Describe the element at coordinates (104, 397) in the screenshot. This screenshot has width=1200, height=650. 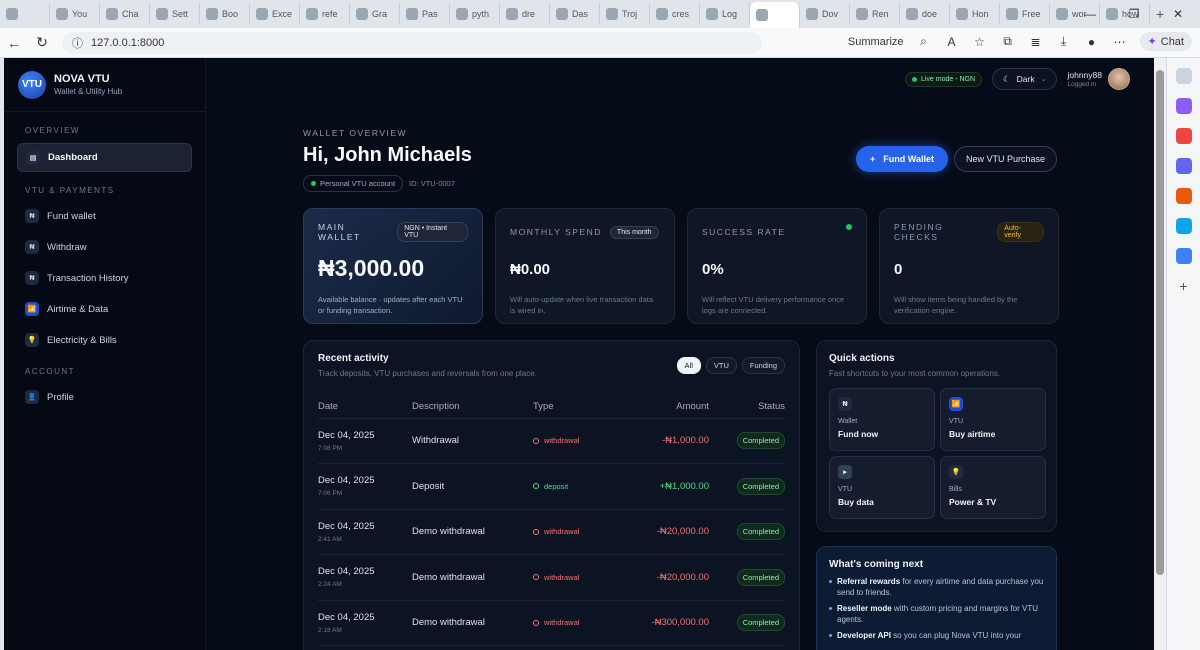
I see `sidebar-item-profile: 👤 Profile` at that location.